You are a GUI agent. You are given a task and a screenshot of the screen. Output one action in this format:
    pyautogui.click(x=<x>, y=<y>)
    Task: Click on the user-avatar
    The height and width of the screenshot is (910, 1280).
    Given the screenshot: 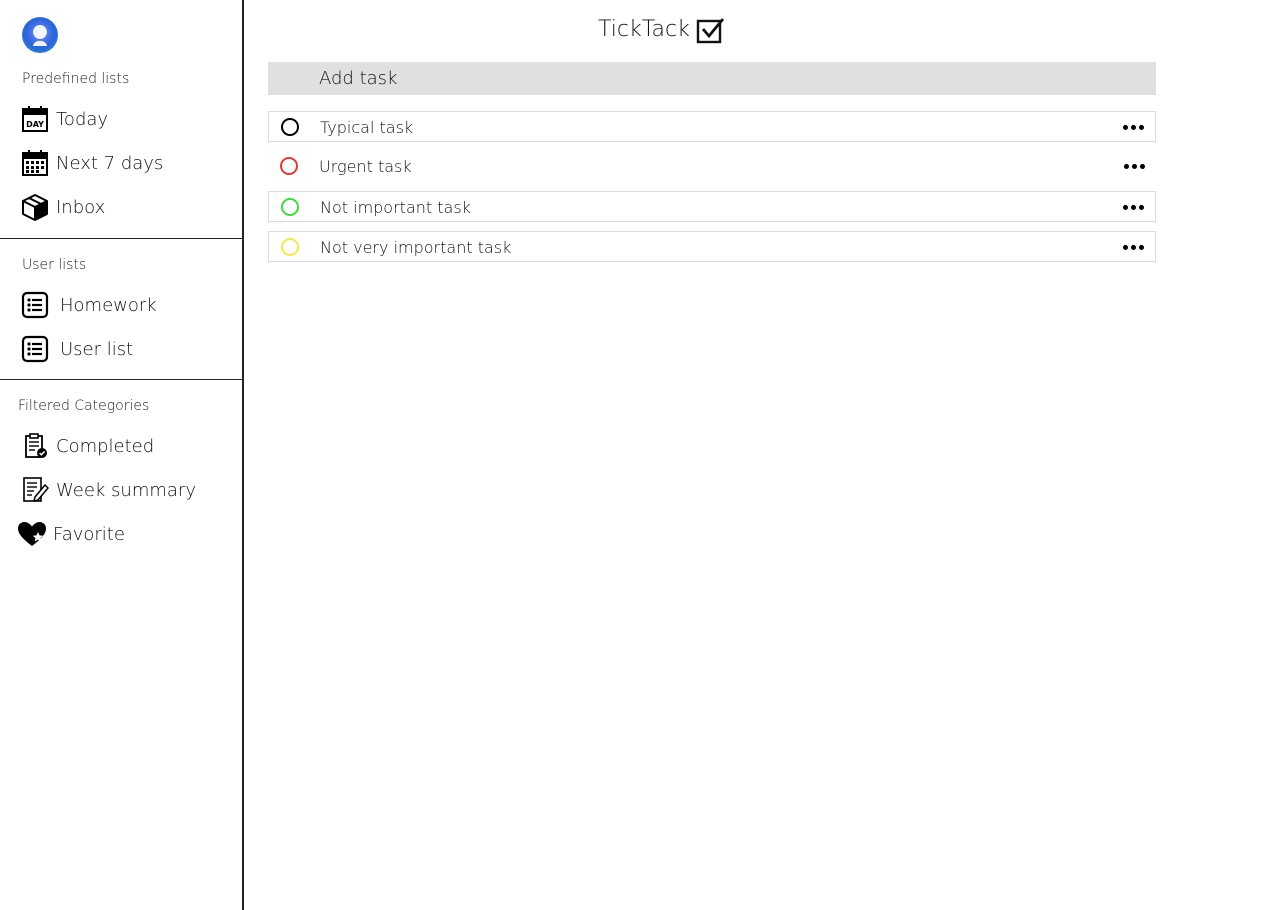 What is the action you would take?
    pyautogui.click(x=40, y=35)
    